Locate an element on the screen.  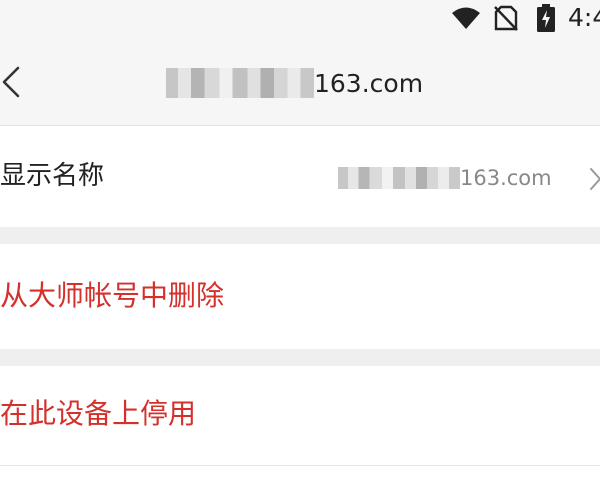
status-bar: 4:4 is located at coordinates (300, 19).